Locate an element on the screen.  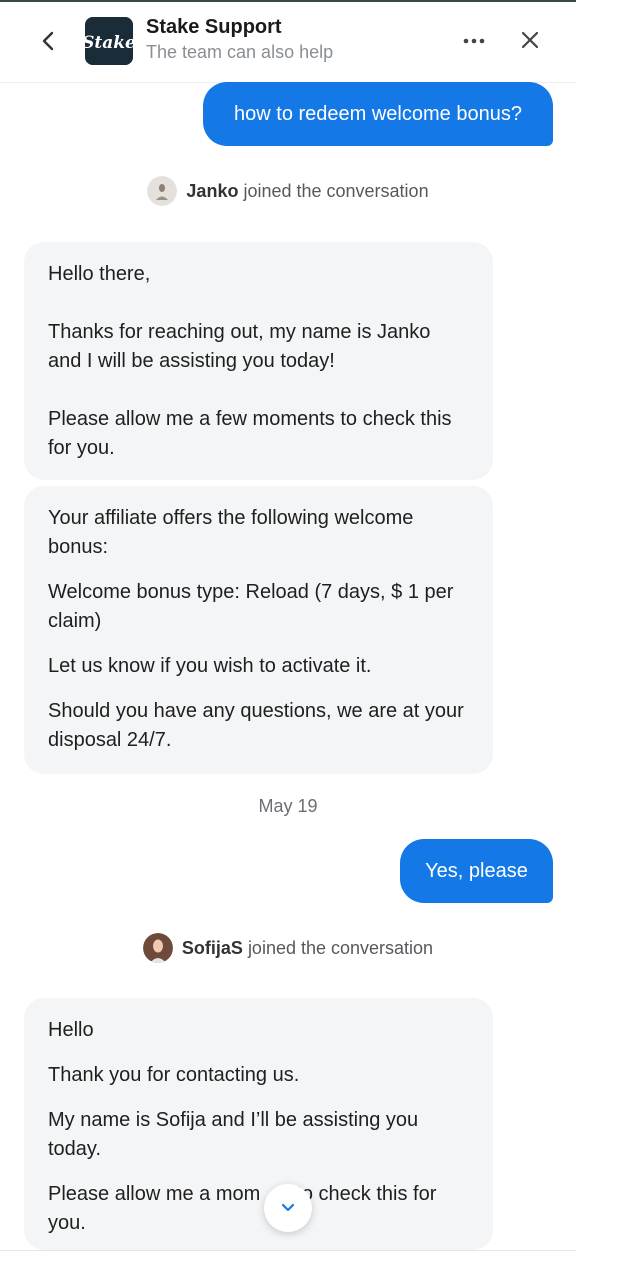
outgoing-message: Yes, please is located at coordinates (476, 871).